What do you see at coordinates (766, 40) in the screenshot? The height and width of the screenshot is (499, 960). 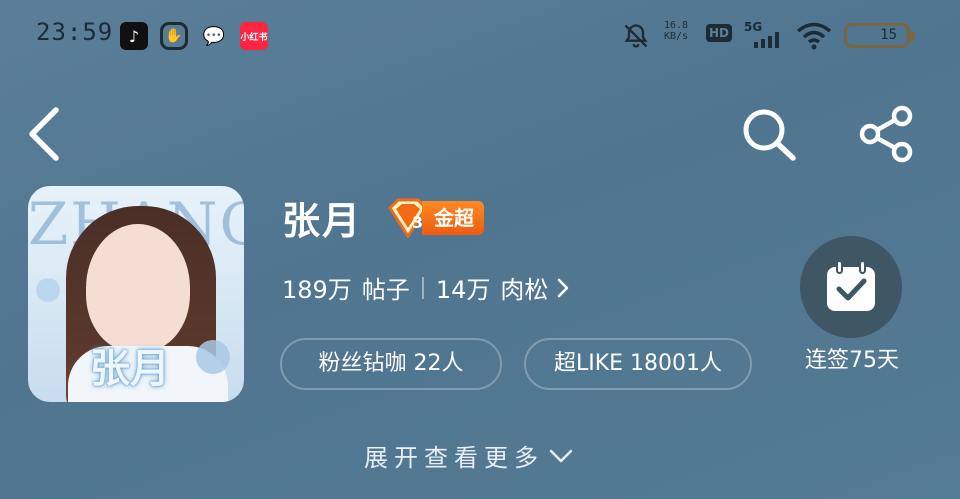 I see `signal-bars-icon` at bounding box center [766, 40].